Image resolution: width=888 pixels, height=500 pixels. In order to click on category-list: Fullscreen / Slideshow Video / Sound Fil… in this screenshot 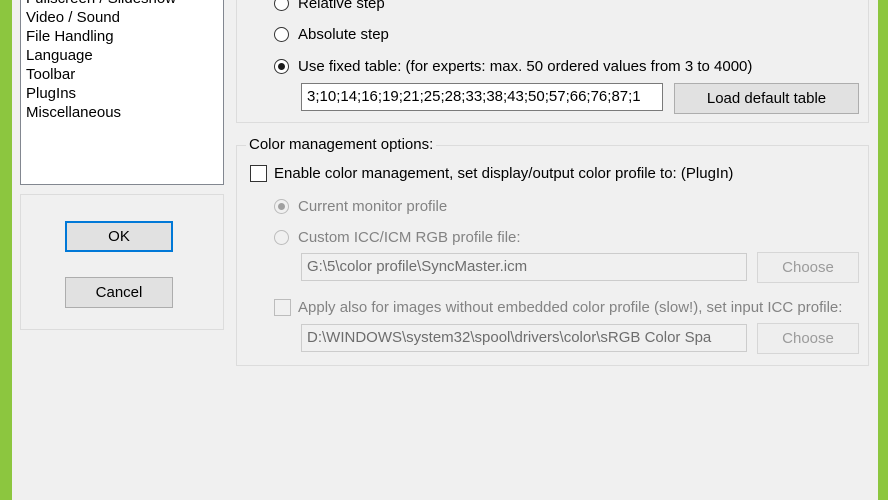, I will do `click(122, 92)`.